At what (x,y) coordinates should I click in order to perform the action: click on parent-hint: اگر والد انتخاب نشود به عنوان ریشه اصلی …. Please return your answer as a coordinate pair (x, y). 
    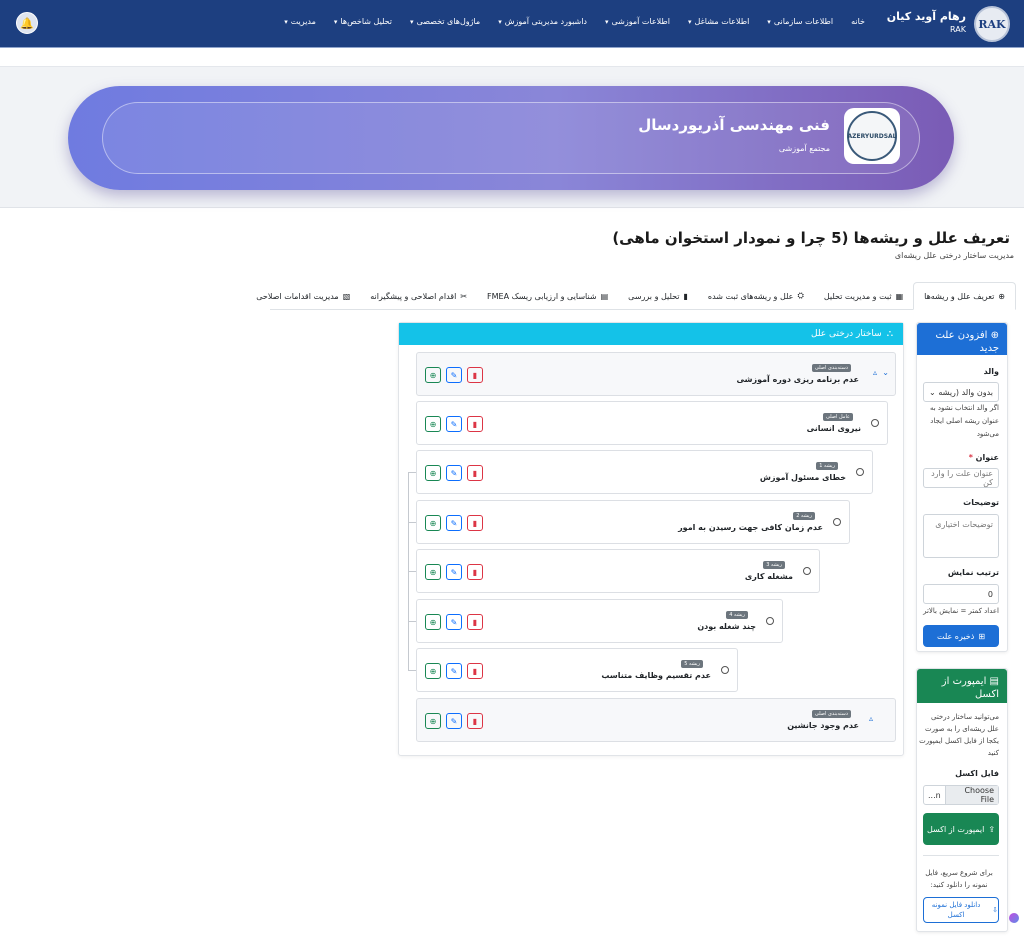
    Looking at the image, I should click on (964, 421).